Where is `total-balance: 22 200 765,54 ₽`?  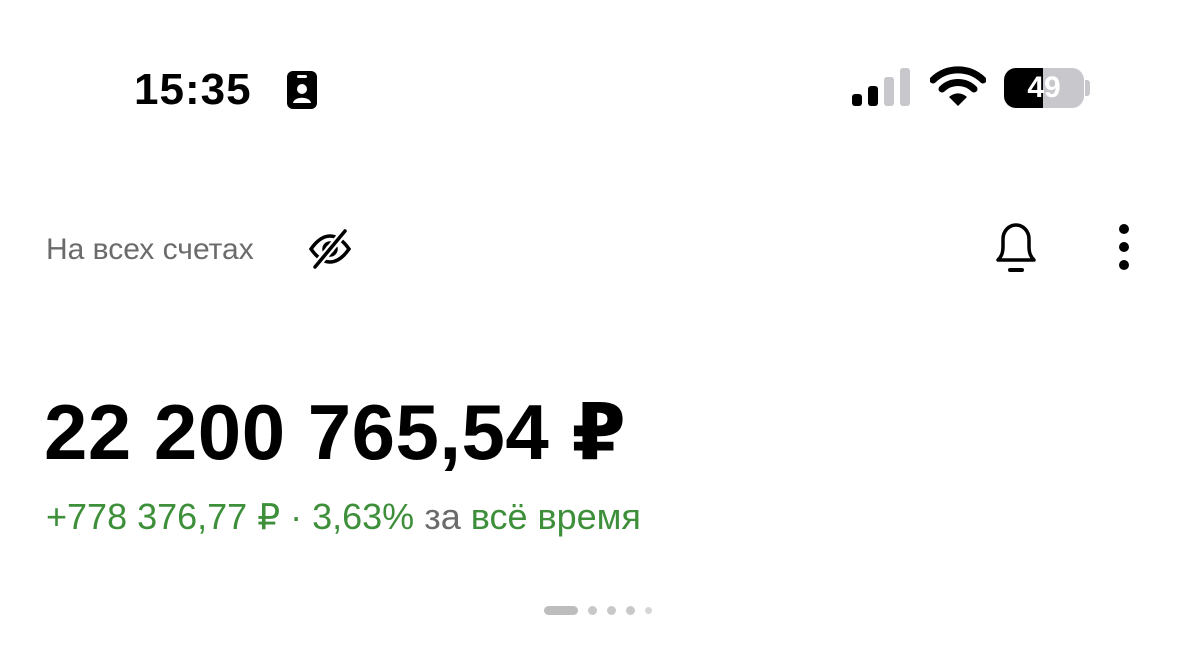
total-balance: 22 200 765,54 ₽ is located at coordinates (335, 432).